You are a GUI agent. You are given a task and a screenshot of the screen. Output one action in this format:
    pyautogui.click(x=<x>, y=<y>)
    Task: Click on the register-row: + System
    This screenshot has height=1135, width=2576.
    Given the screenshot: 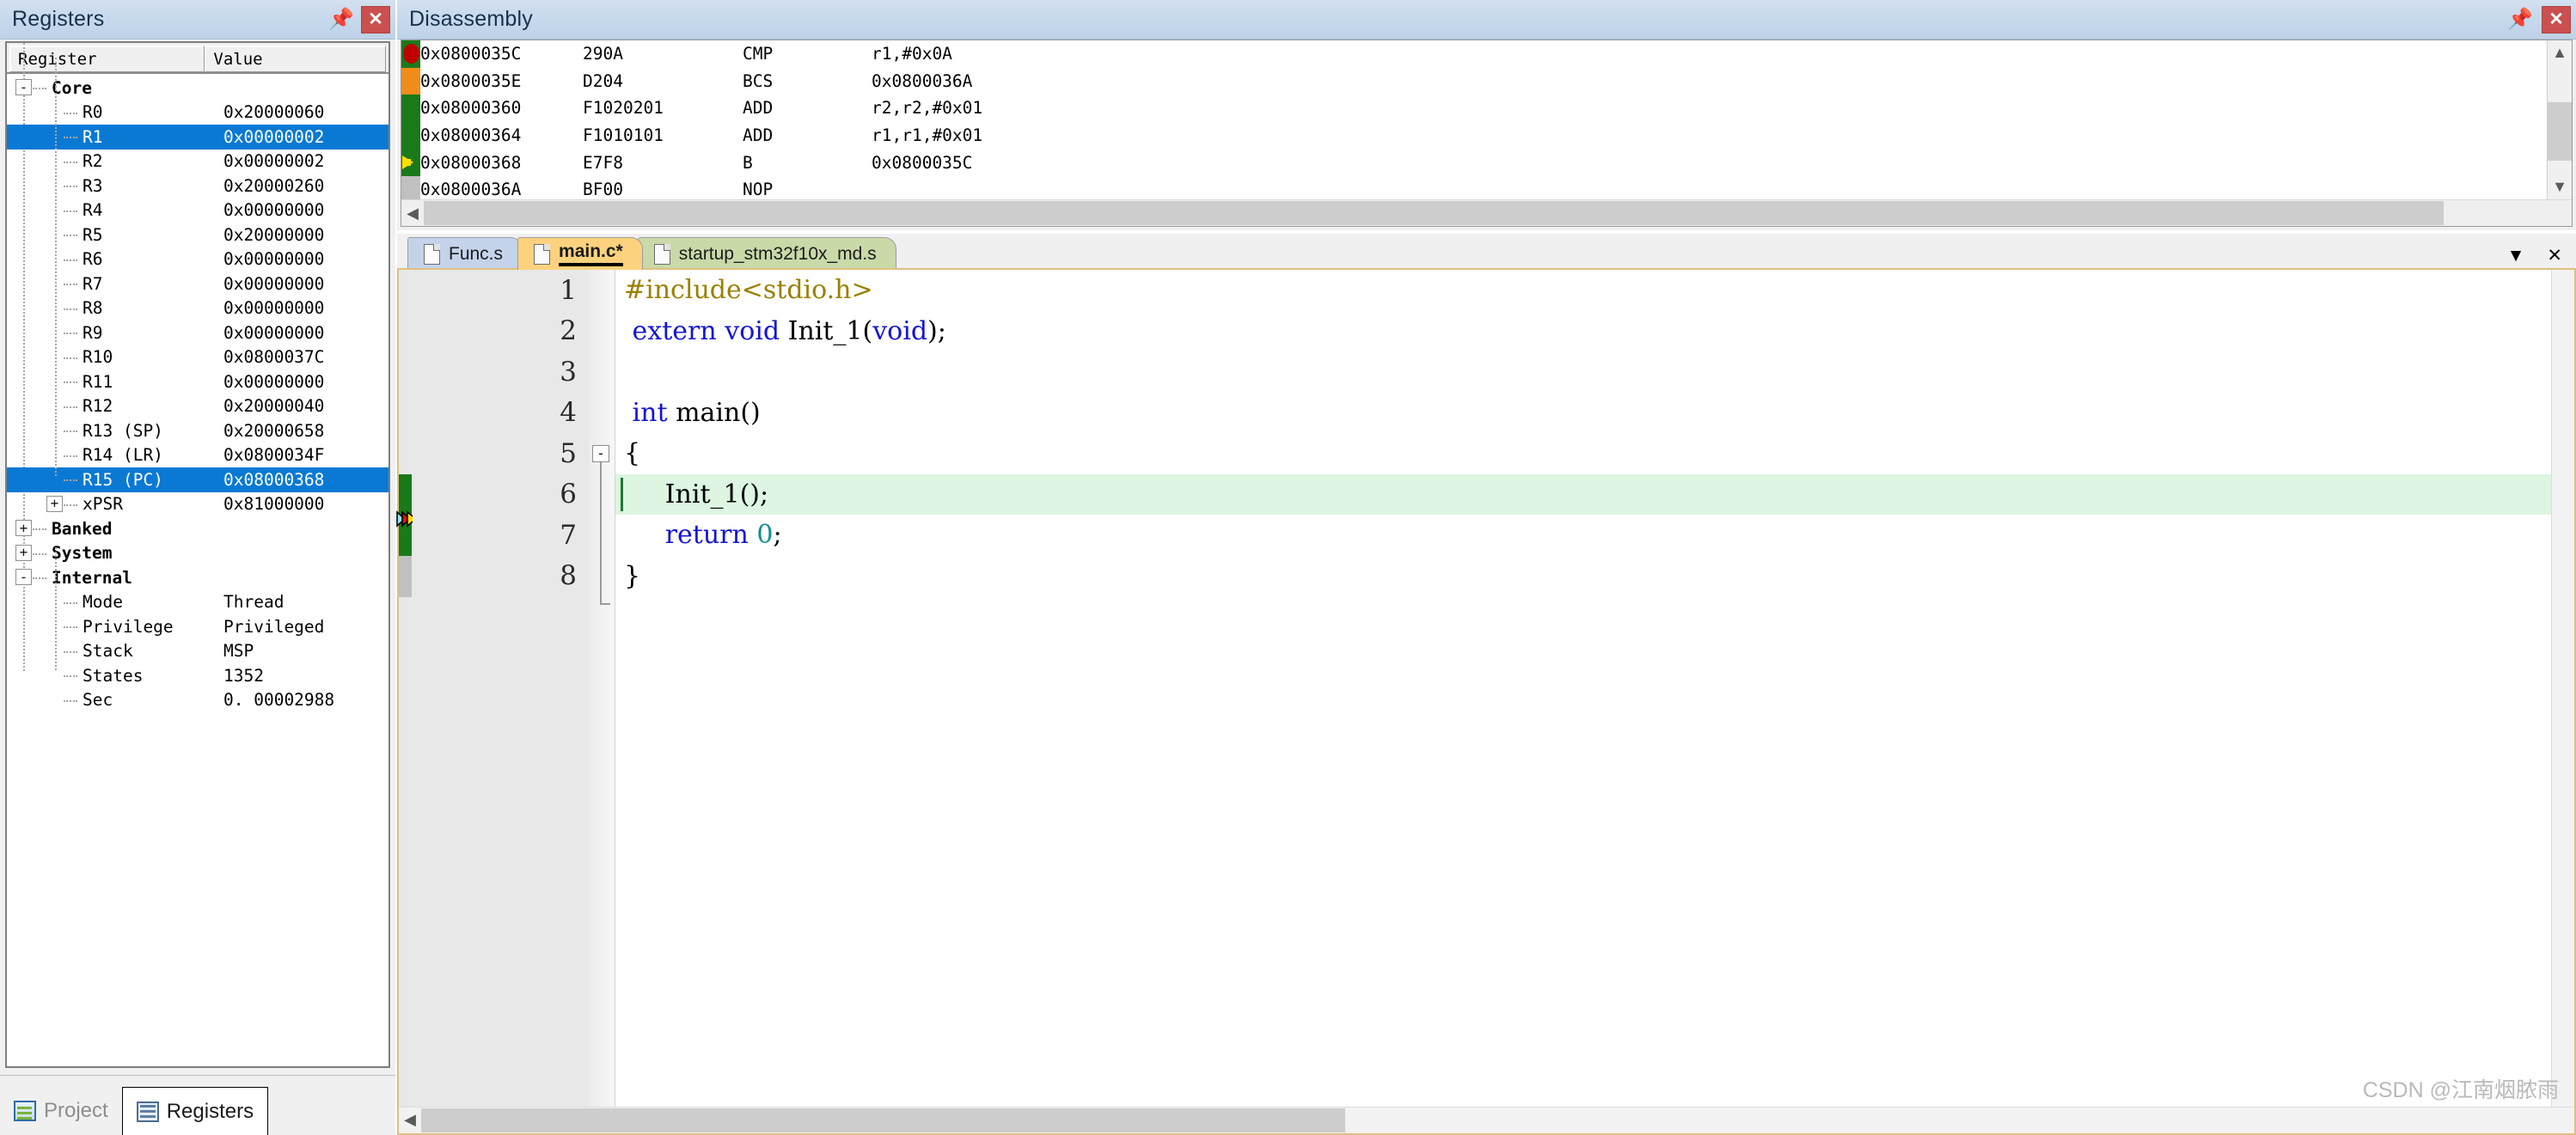 What is the action you would take?
    pyautogui.click(x=198, y=553)
    